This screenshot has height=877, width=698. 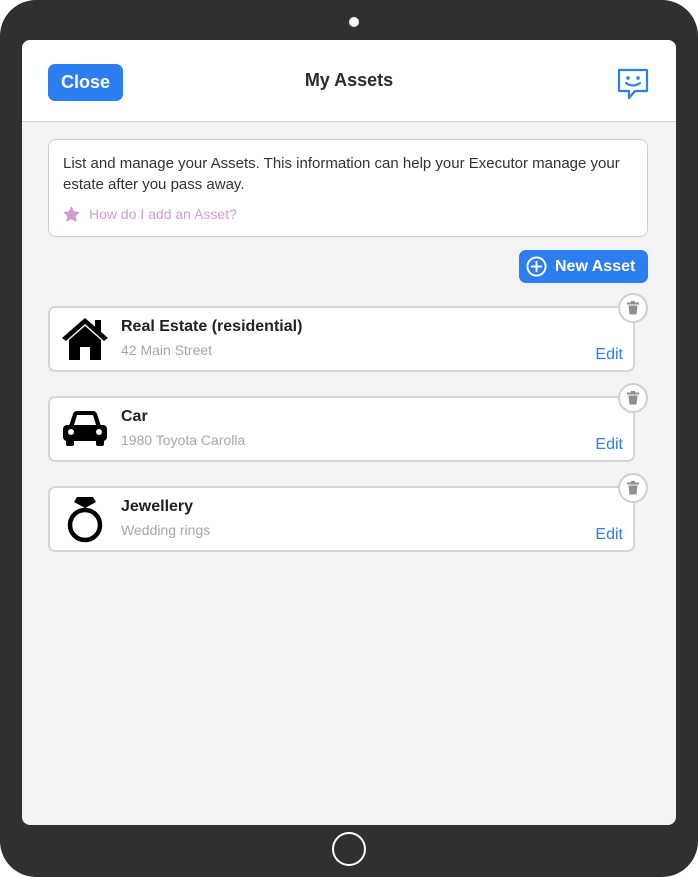 What do you see at coordinates (354, 22) in the screenshot?
I see `camera-dot` at bounding box center [354, 22].